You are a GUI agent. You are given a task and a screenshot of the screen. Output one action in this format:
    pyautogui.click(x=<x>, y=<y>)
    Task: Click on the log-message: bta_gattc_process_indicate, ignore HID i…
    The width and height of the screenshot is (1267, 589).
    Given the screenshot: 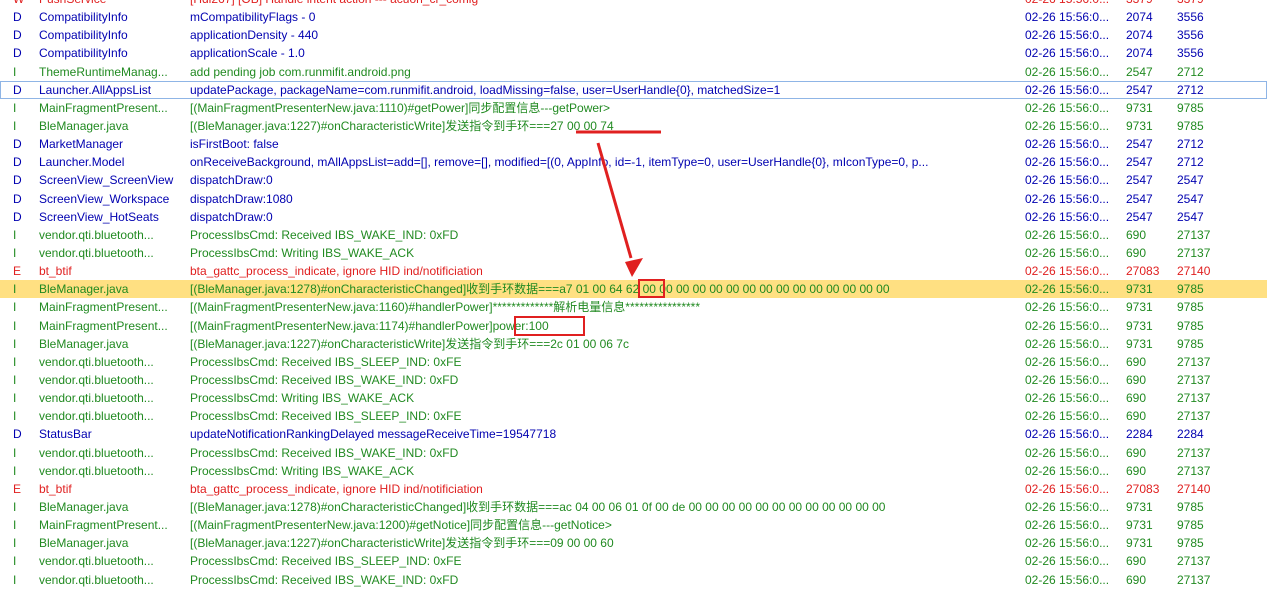 What is the action you would take?
    pyautogui.click(x=336, y=488)
    